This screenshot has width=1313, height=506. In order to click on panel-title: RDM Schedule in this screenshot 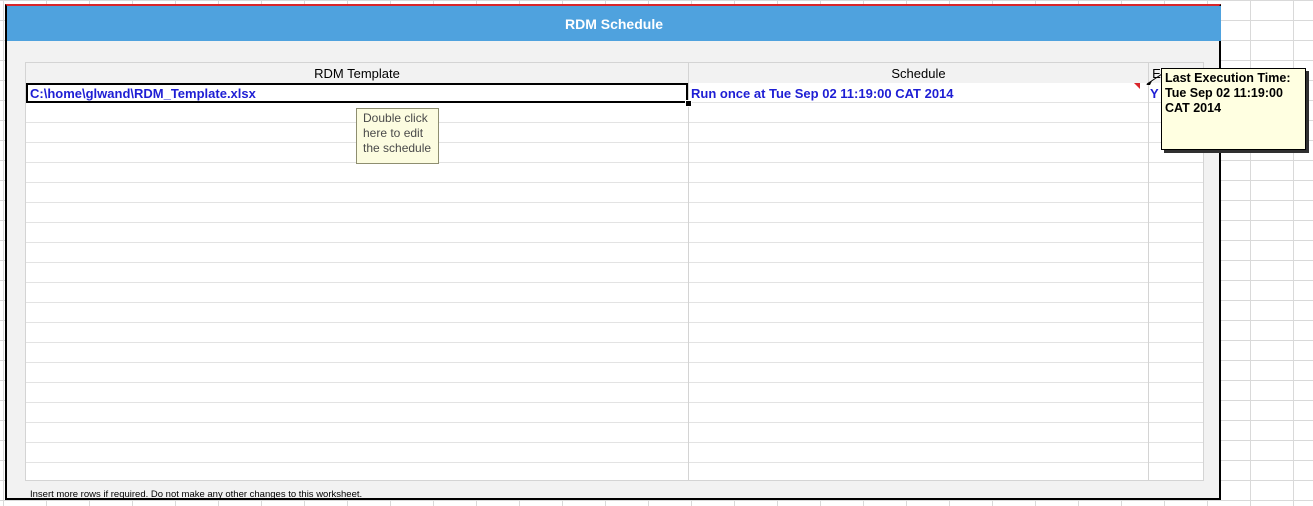, I will do `click(614, 23)`.